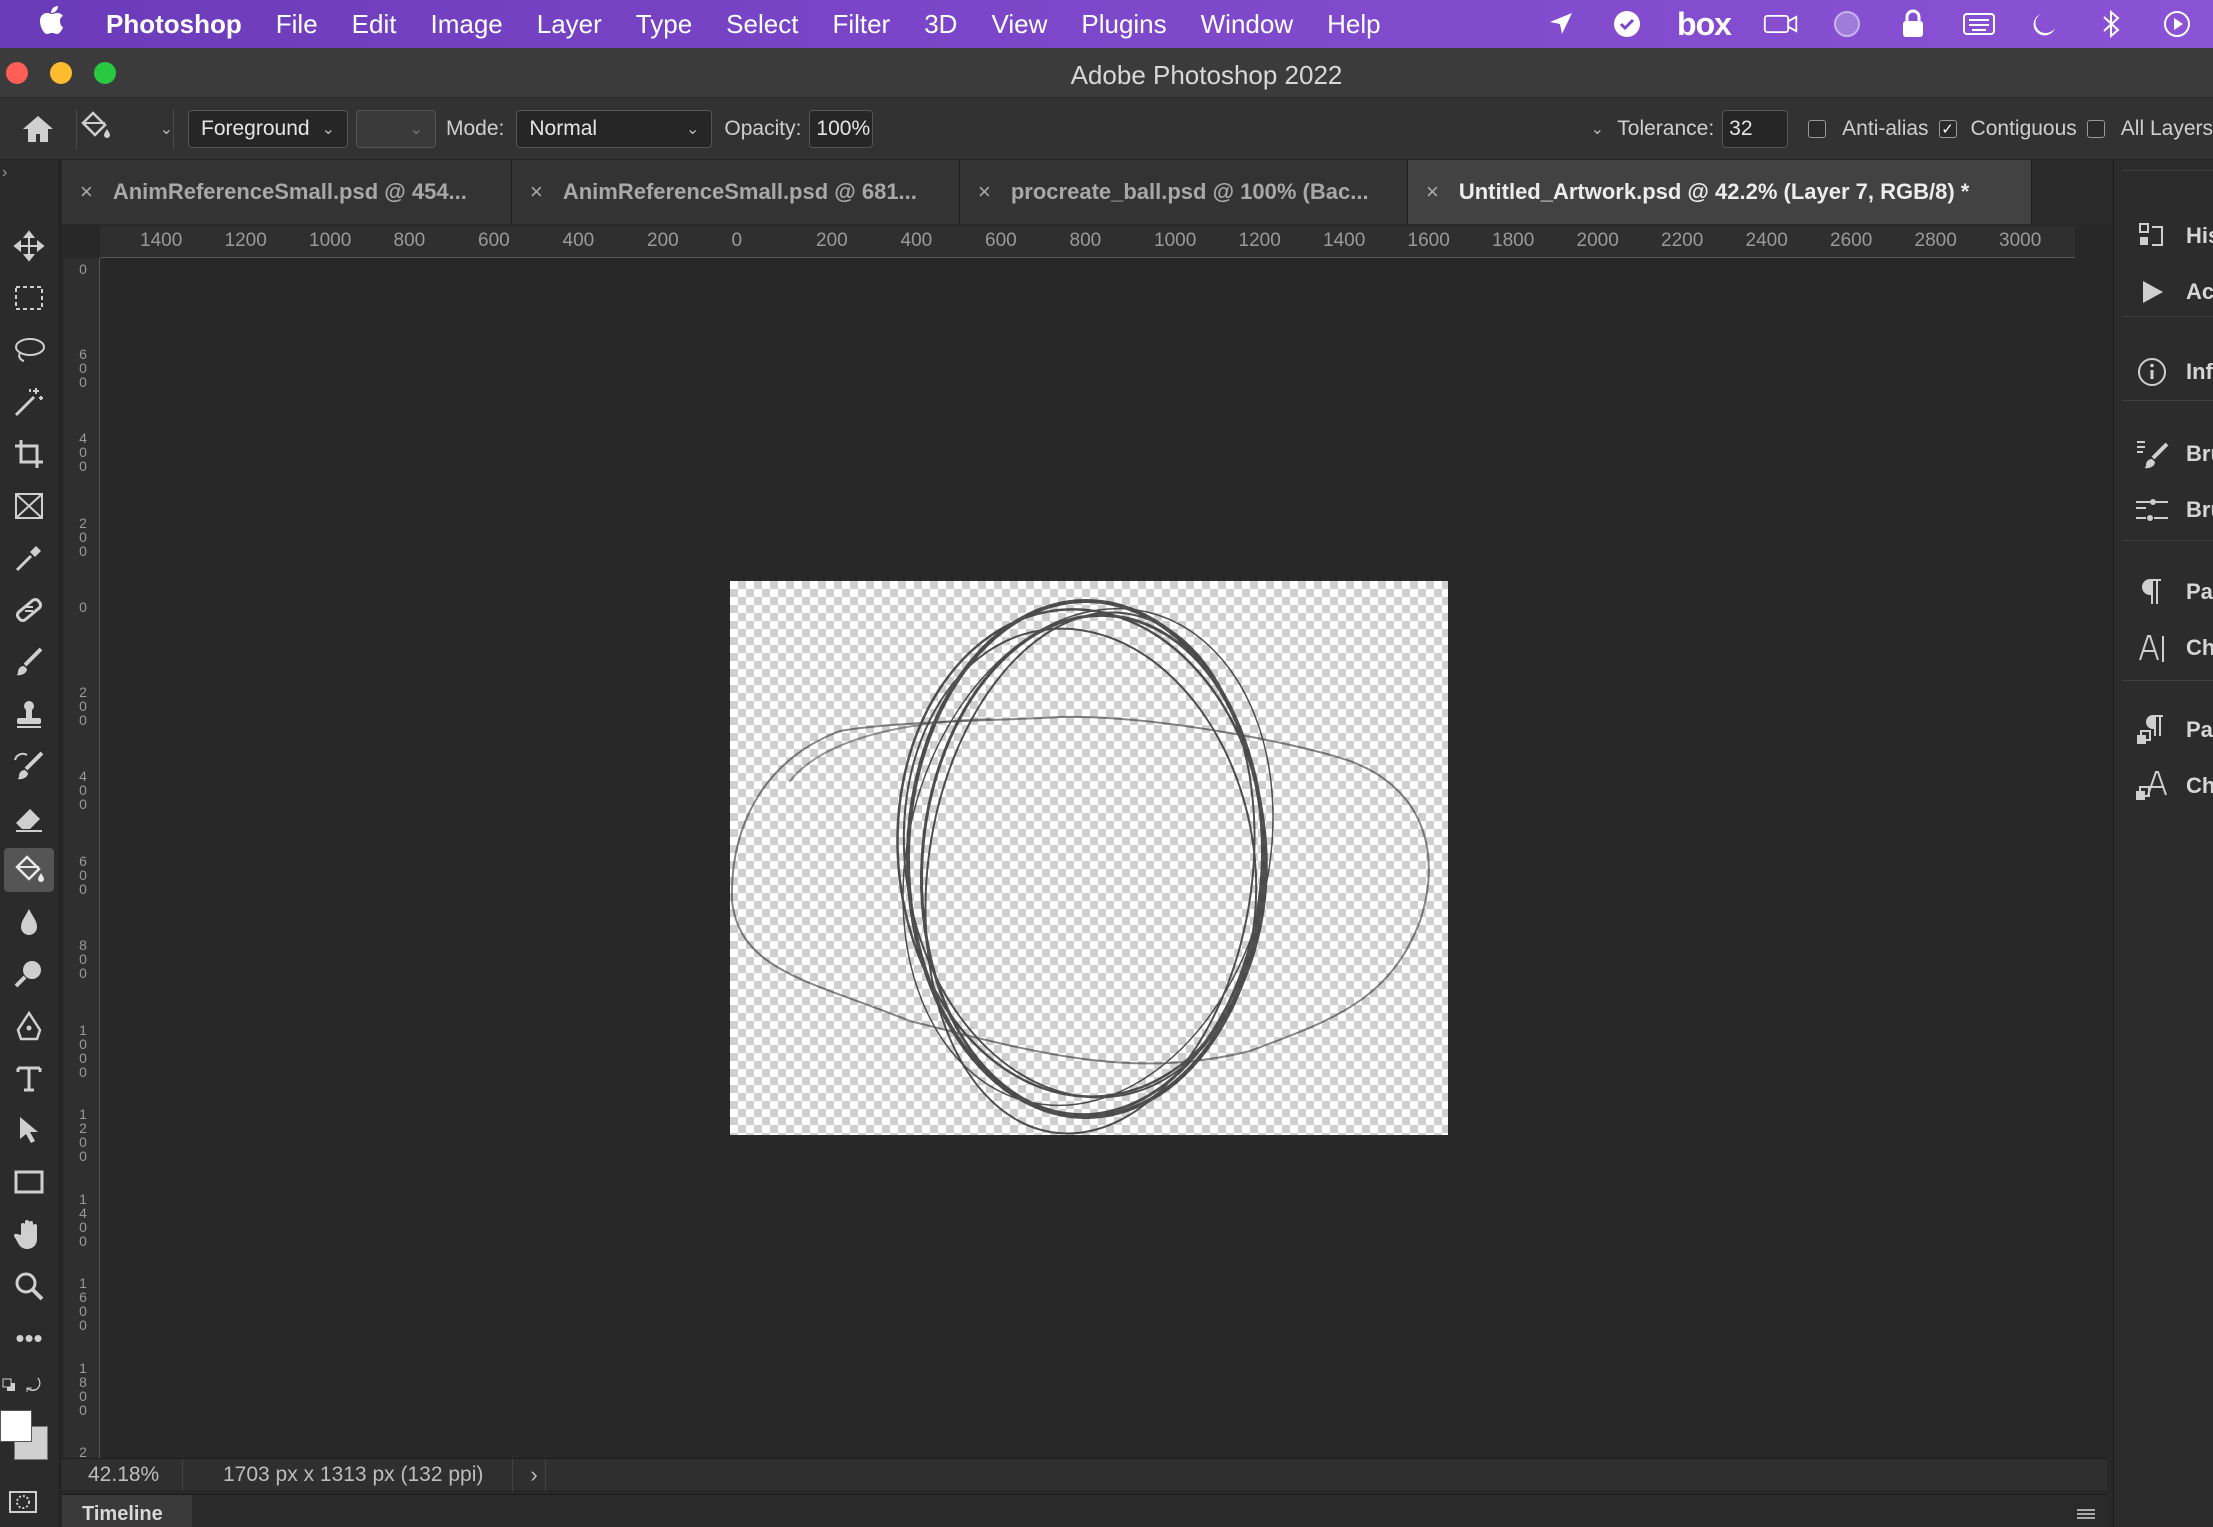 The height and width of the screenshot is (1527, 2213). I want to click on ruler-tick-label: 2800, so click(1935, 240).